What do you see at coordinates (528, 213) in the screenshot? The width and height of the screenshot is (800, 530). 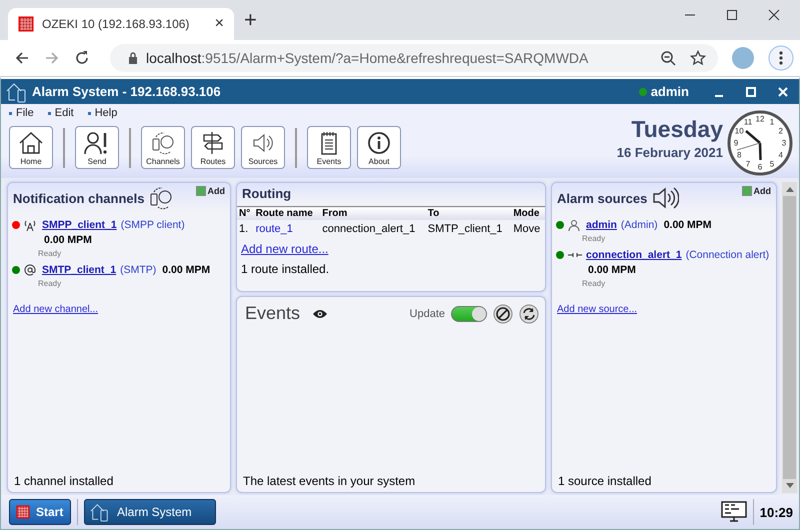 I see `column-header: Mode` at bounding box center [528, 213].